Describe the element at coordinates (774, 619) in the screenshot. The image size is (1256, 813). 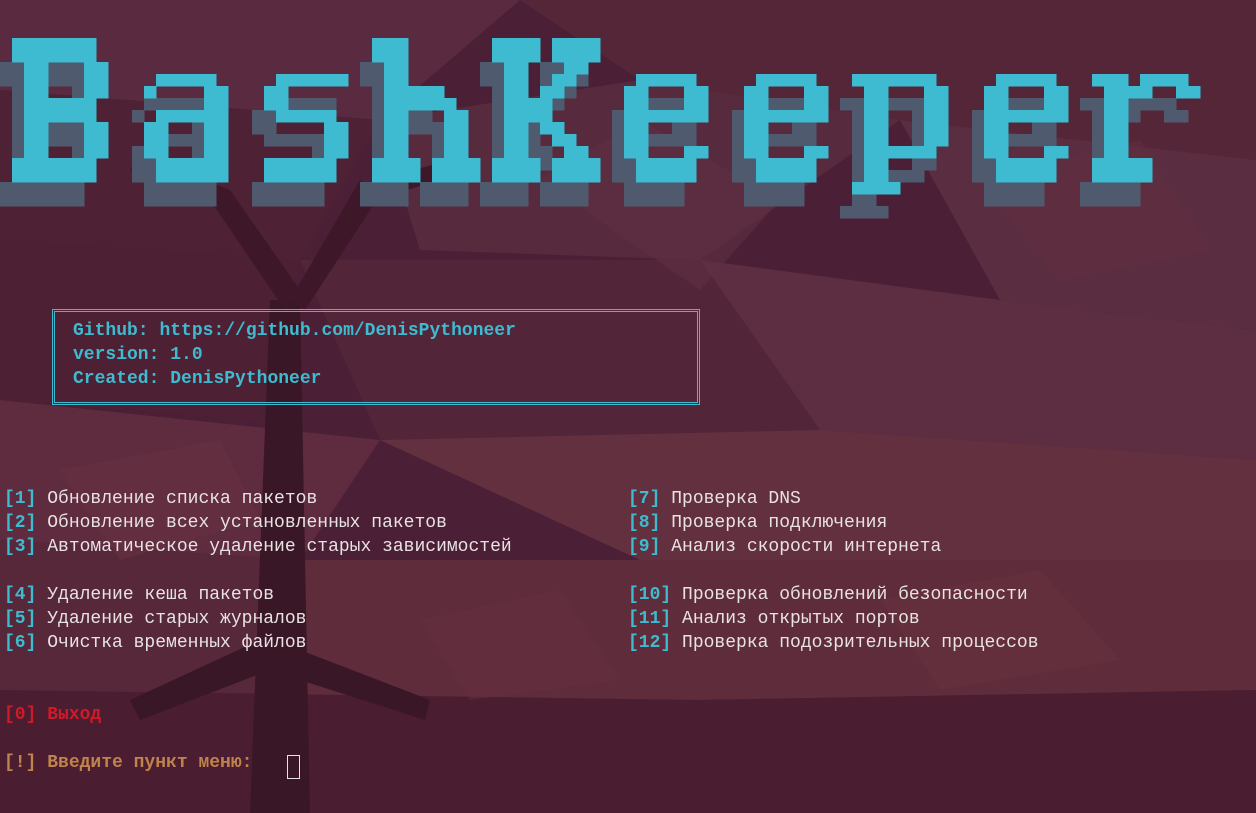
I see `menu-item-11: [11] Анализ открытых портов` at that location.